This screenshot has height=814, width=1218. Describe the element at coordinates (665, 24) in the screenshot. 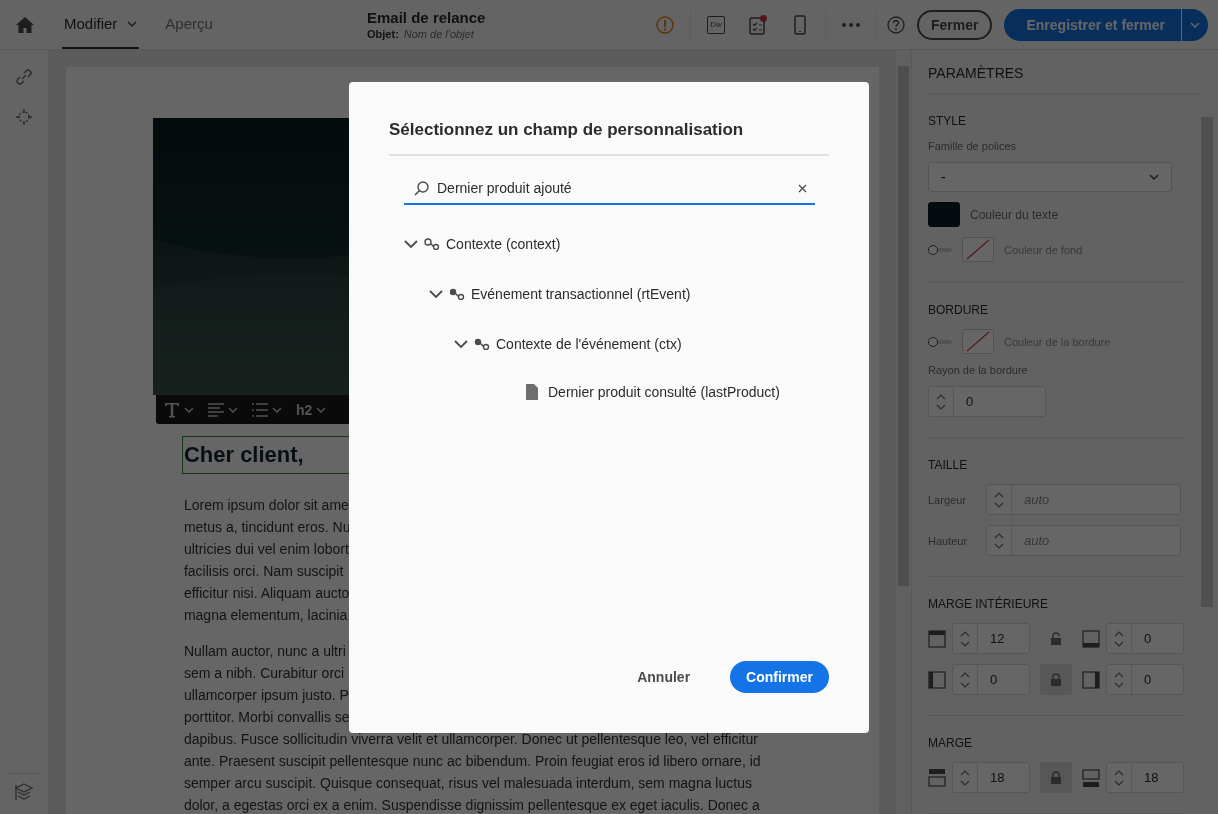

I see `warning-icon` at that location.